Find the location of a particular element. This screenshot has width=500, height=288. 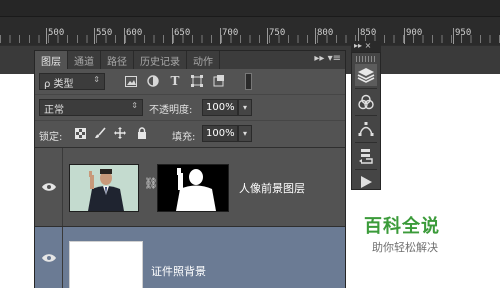

ruler-label: 900 is located at coordinates (414, 33).